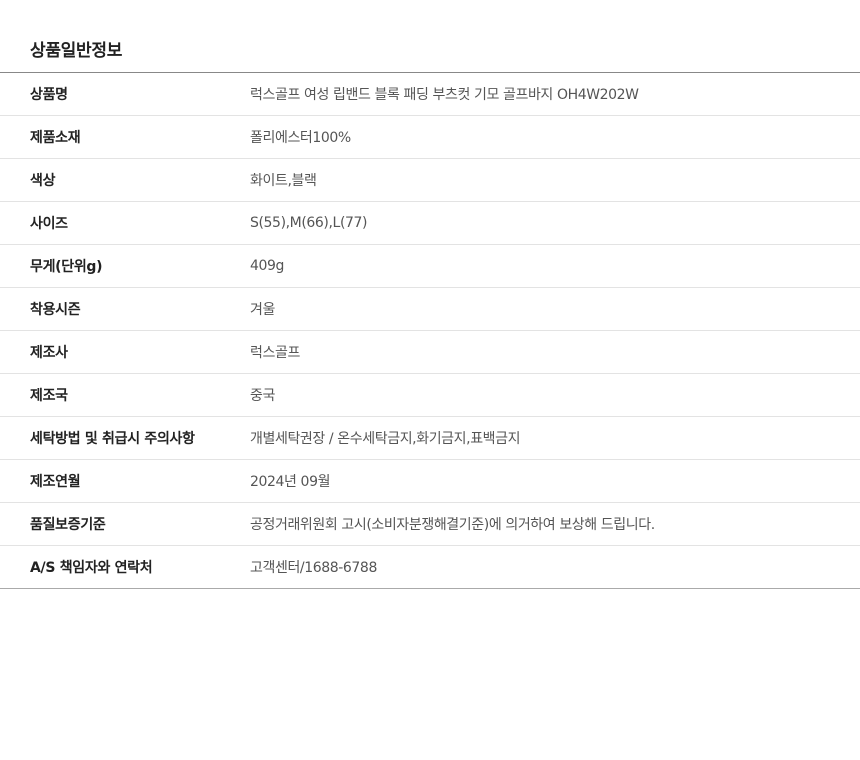  Describe the element at coordinates (112, 439) in the screenshot. I see `info-label: 세탁방법 및 취급시 주의사항` at that location.